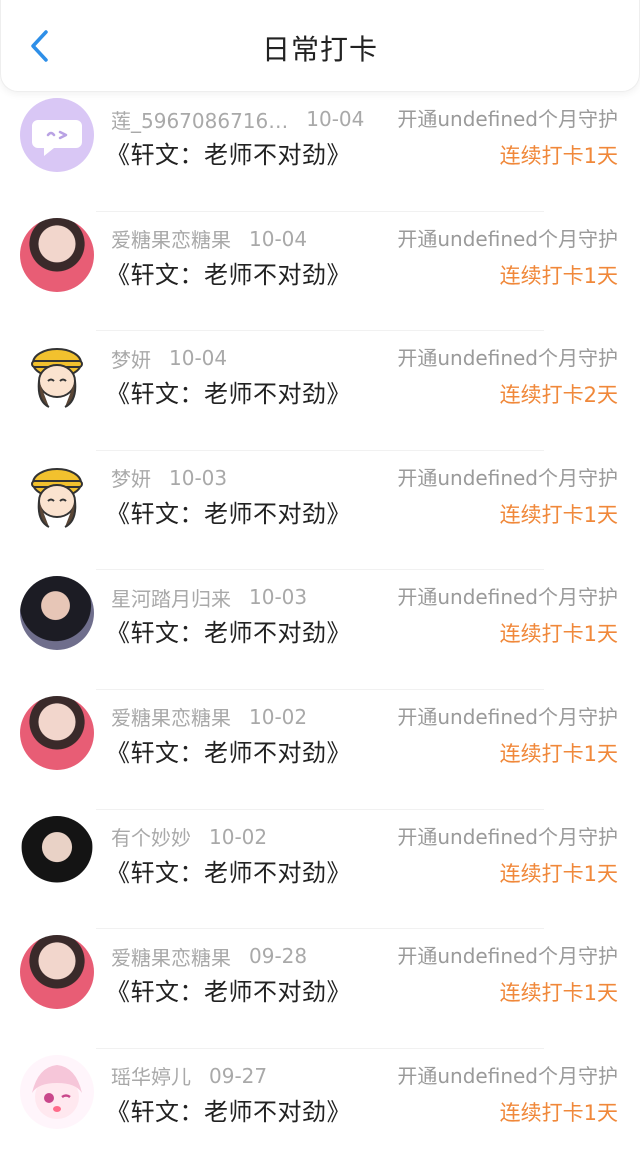  I want to click on meta-line: 梦妍 10-03, so click(169, 478).